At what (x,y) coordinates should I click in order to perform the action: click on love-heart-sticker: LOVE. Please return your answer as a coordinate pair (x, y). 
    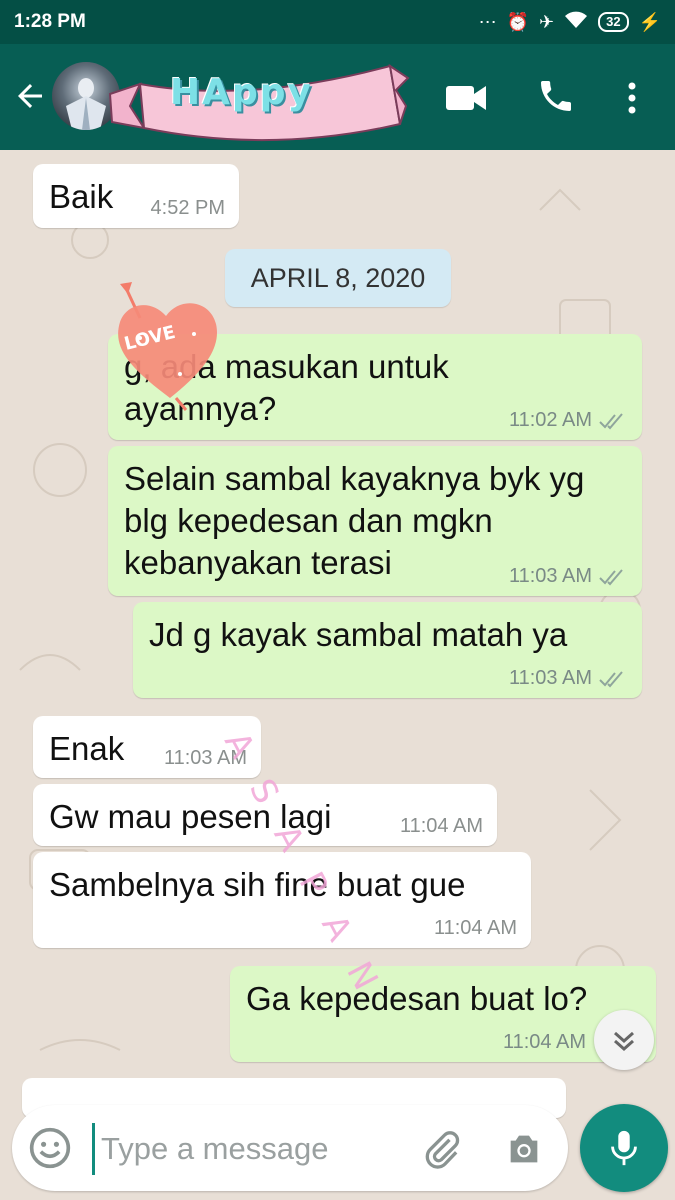
    Looking at the image, I should click on (167, 346).